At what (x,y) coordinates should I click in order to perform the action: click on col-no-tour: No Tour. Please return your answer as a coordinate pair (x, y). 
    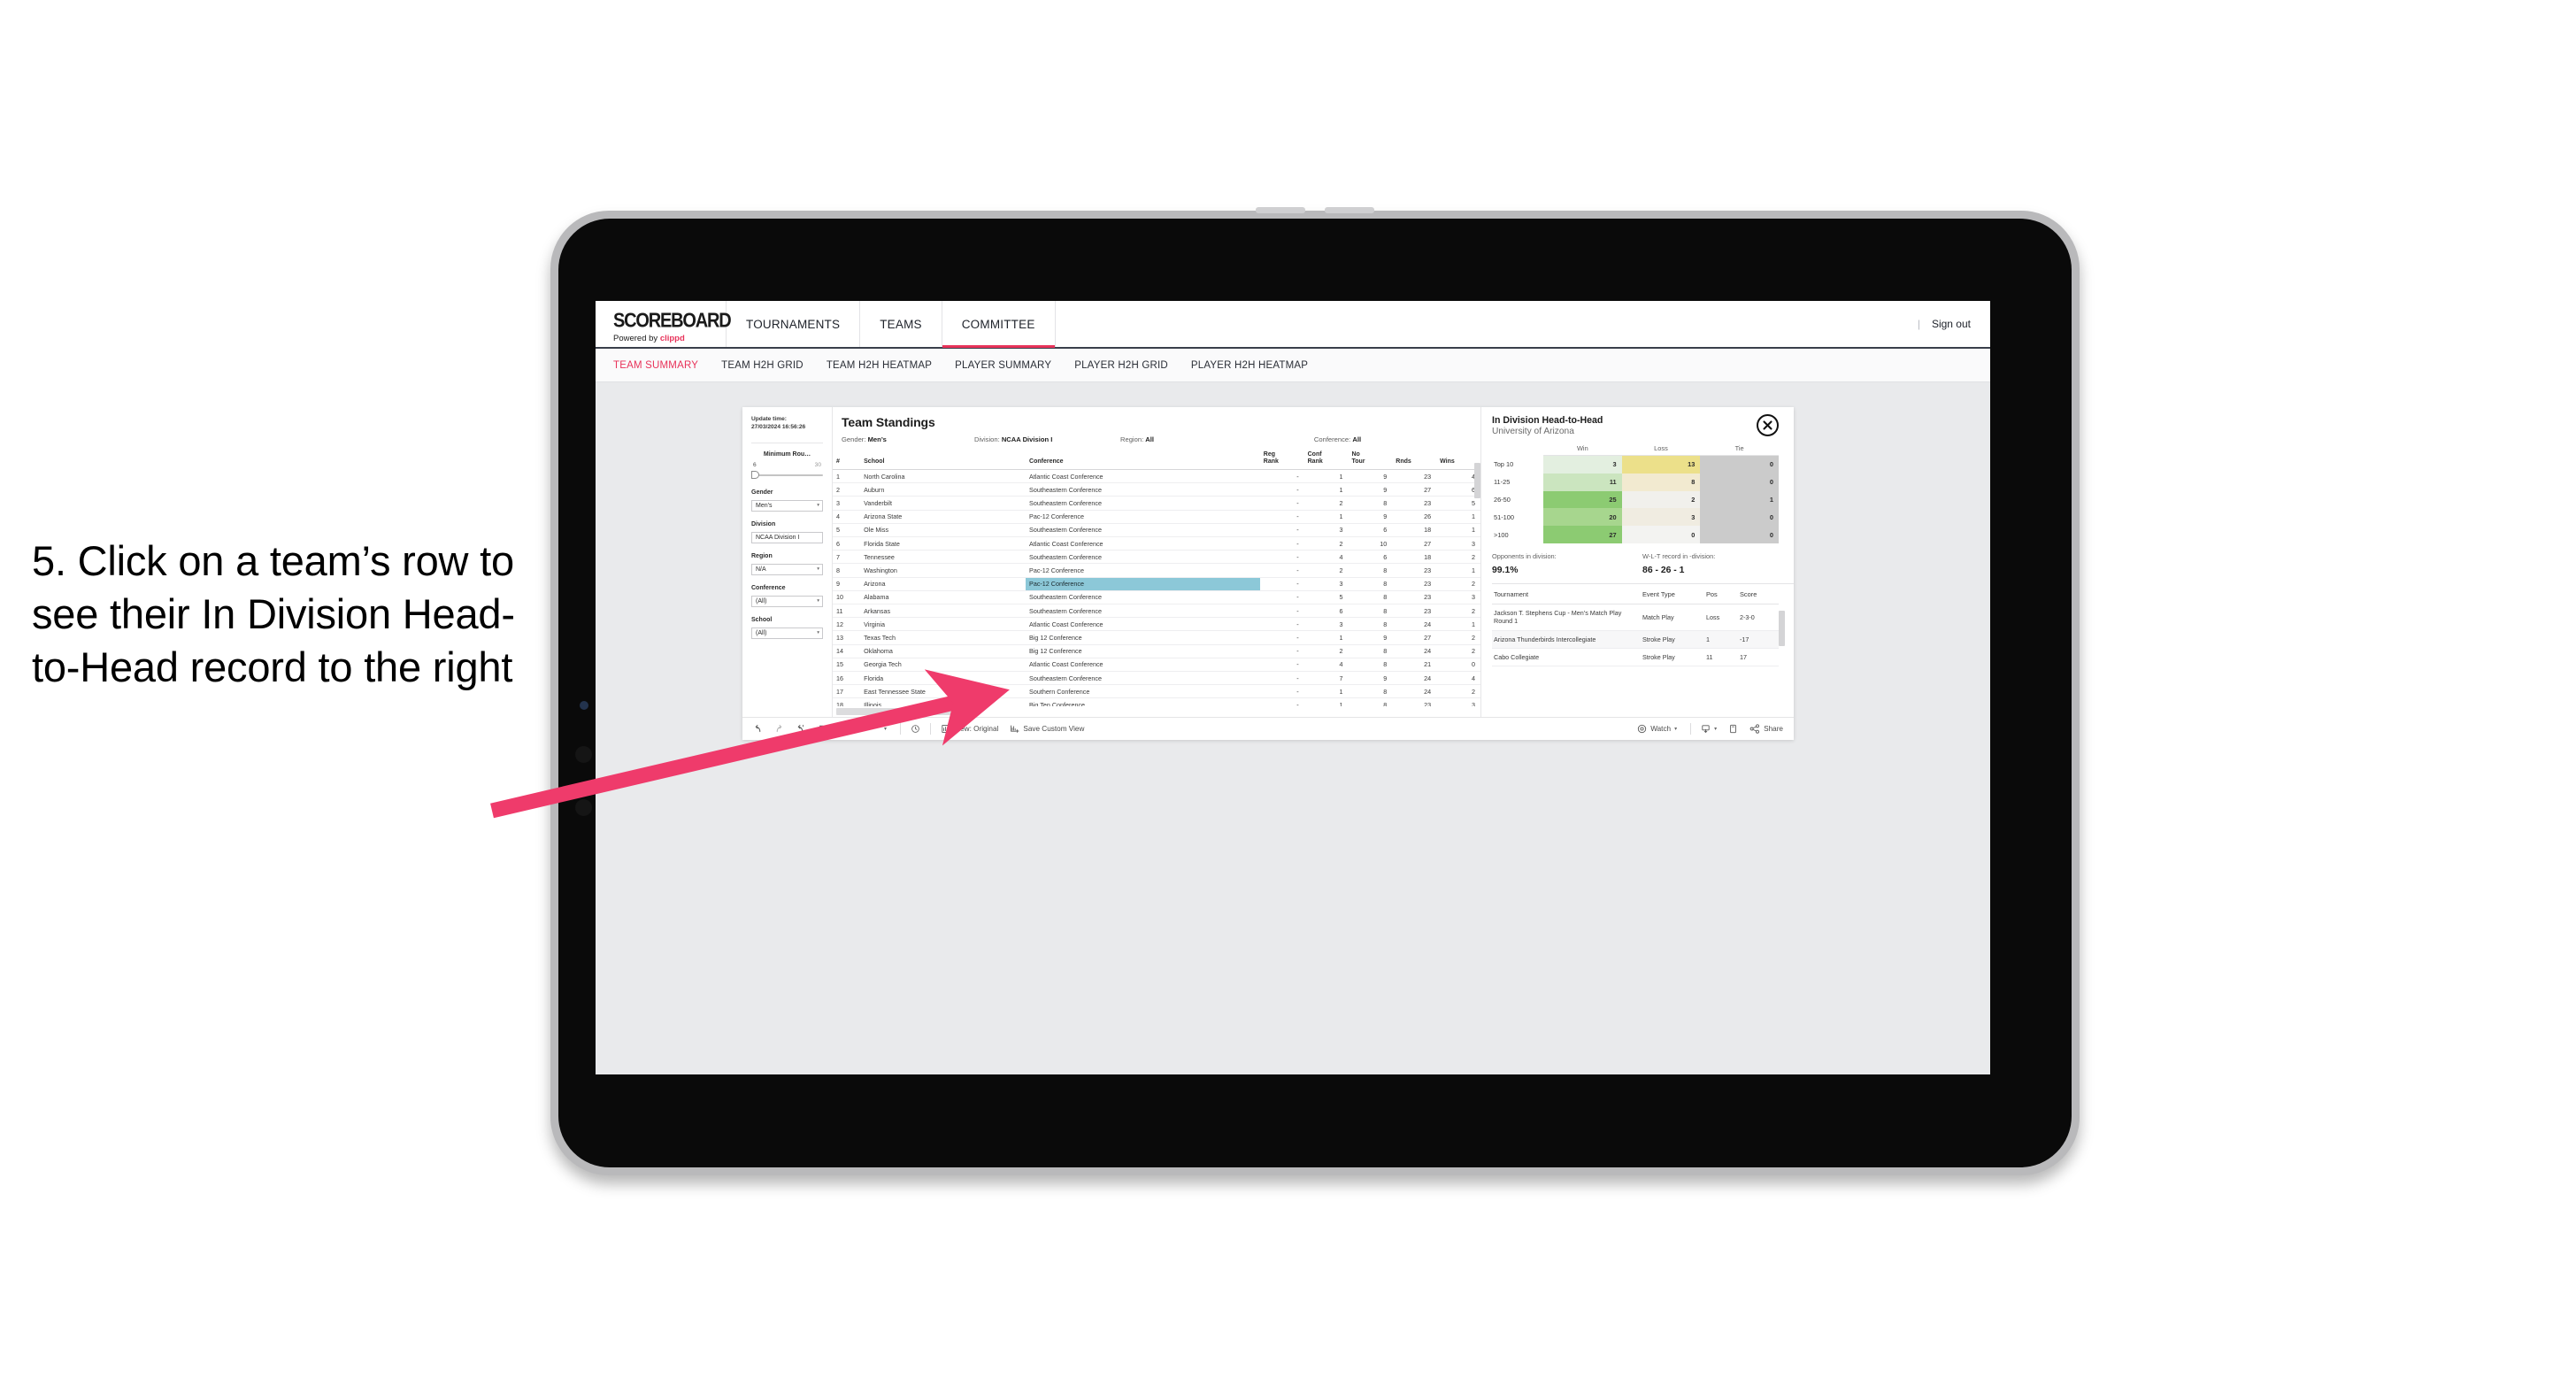
    Looking at the image, I should click on (1370, 460).